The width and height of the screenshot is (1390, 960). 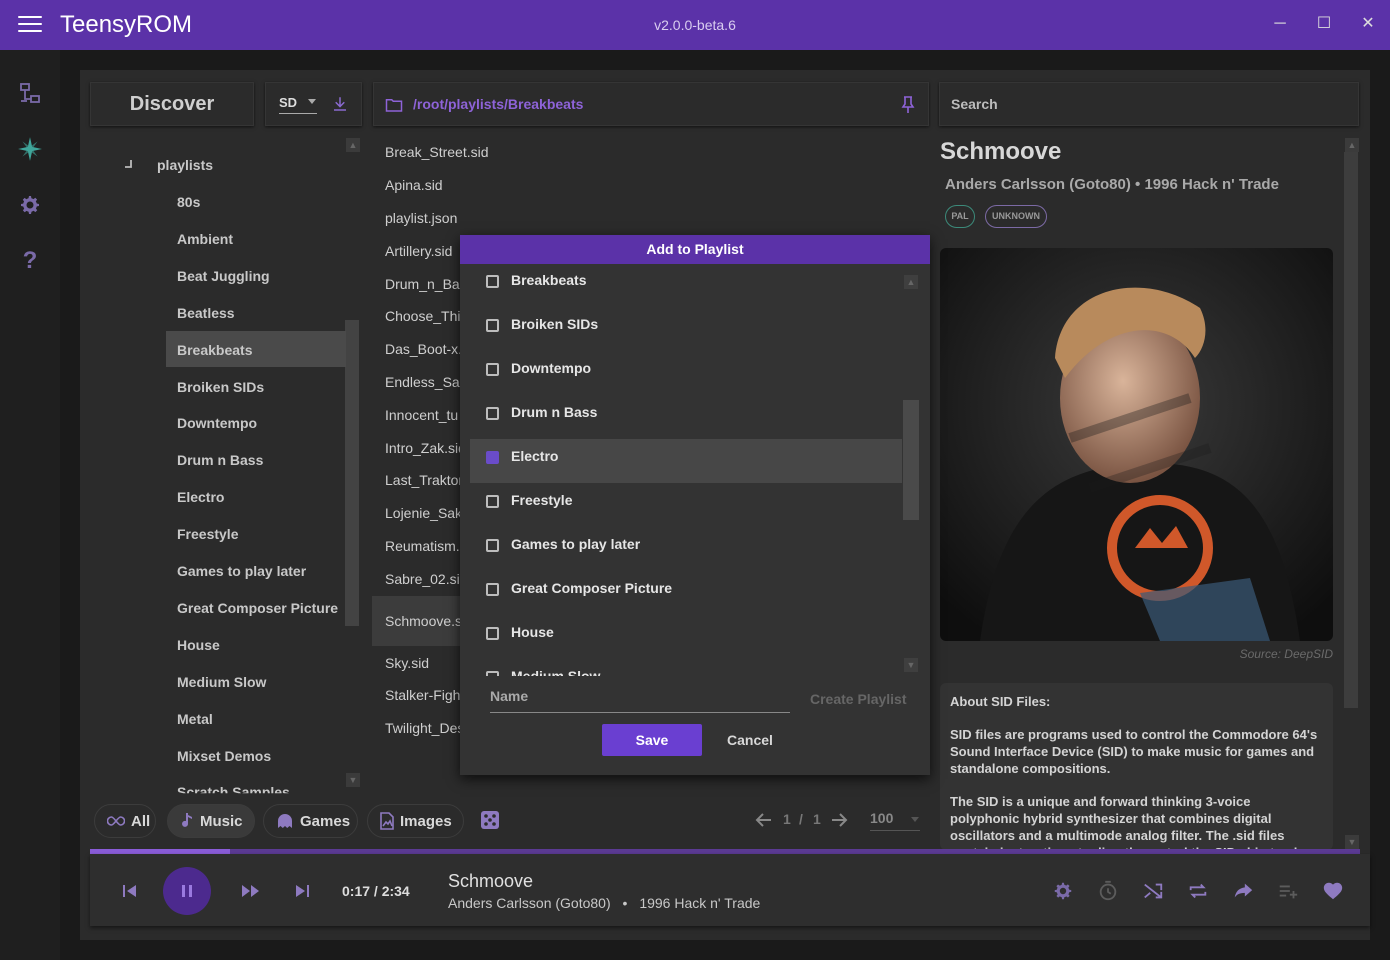 What do you see at coordinates (185, 165) in the screenshot?
I see `tree-root-playlists: playlists` at bounding box center [185, 165].